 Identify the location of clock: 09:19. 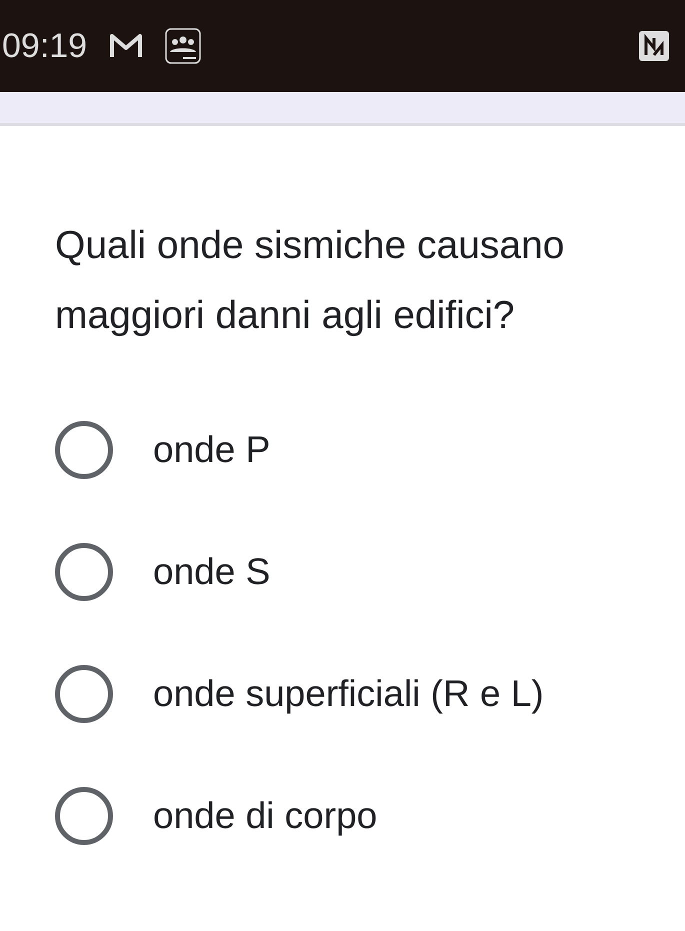
(45, 46).